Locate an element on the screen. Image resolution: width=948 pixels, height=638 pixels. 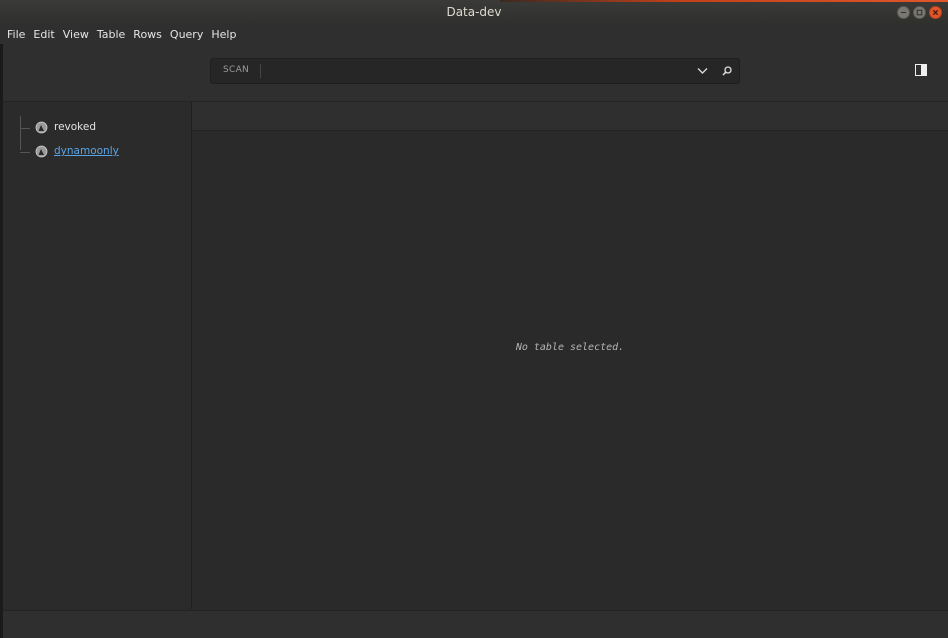
tree-item-revoked: revoked is located at coordinates (105, 128).